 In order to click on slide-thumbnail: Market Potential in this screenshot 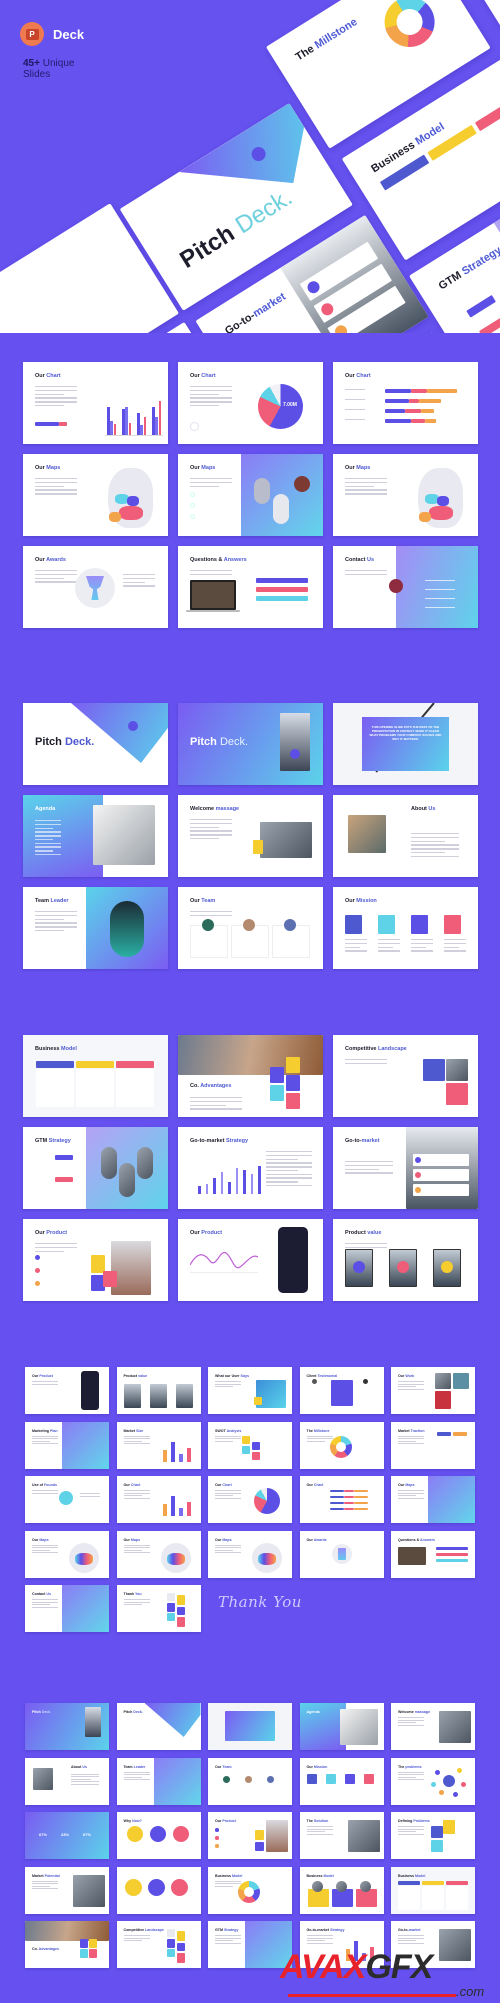, I will do `click(67, 1890)`.